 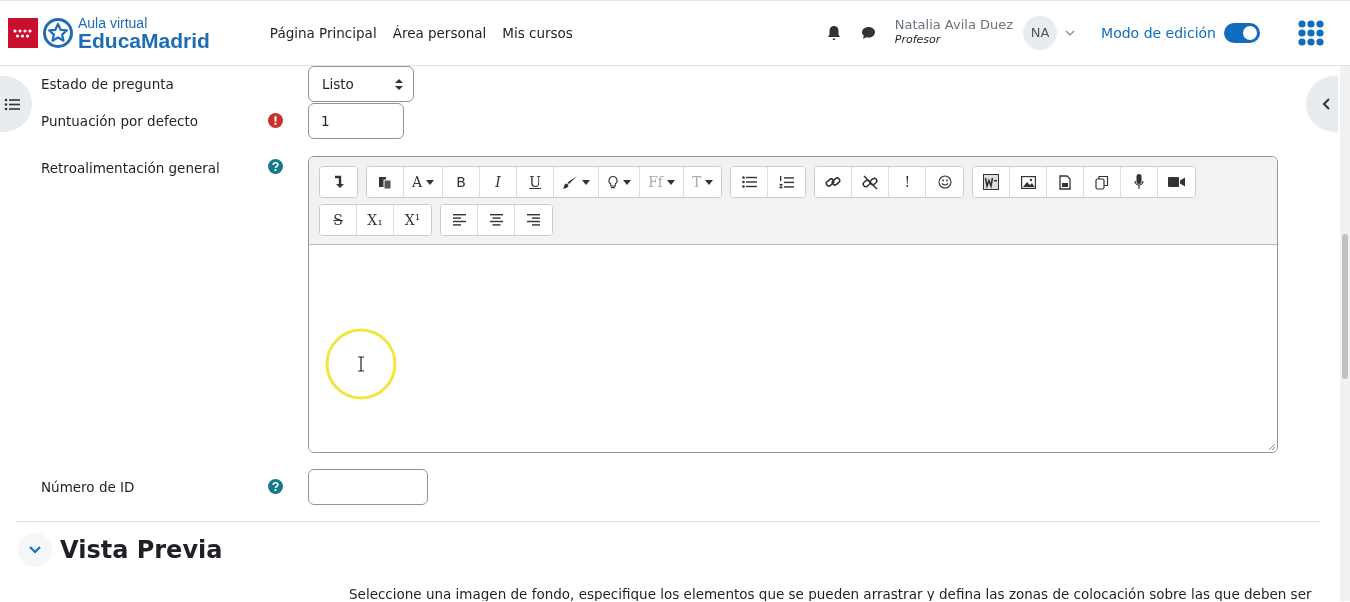 What do you see at coordinates (1028, 182) in the screenshot?
I see `image-icon` at bounding box center [1028, 182].